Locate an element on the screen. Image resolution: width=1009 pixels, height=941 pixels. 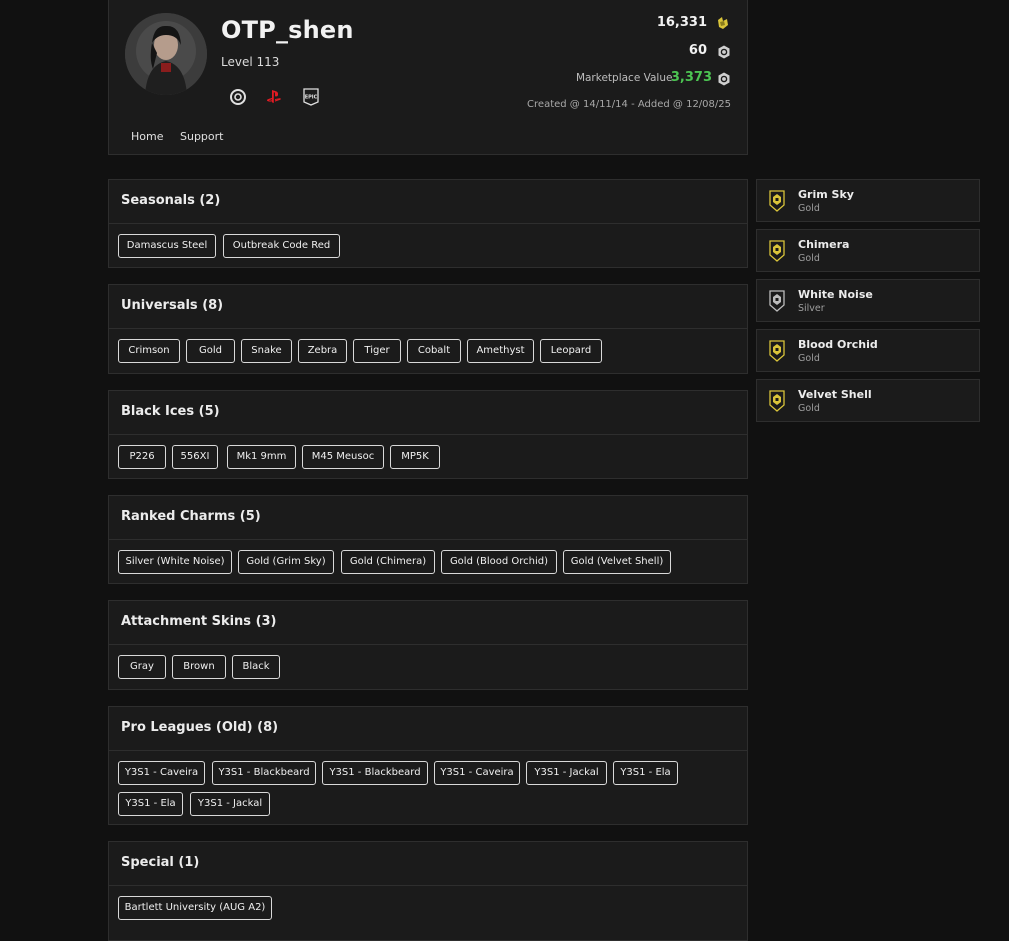
skin-chip: Bartlett University (AUG A2) is located at coordinates (195, 908).